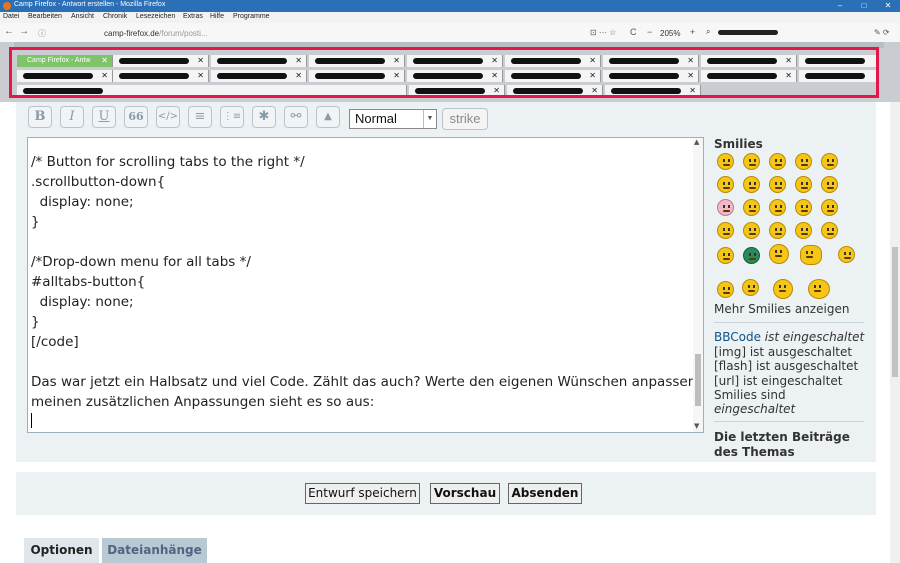 This screenshot has height=563, width=900. I want to click on more-smilies-link: Mehr Smilies anzeigen, so click(781, 309).